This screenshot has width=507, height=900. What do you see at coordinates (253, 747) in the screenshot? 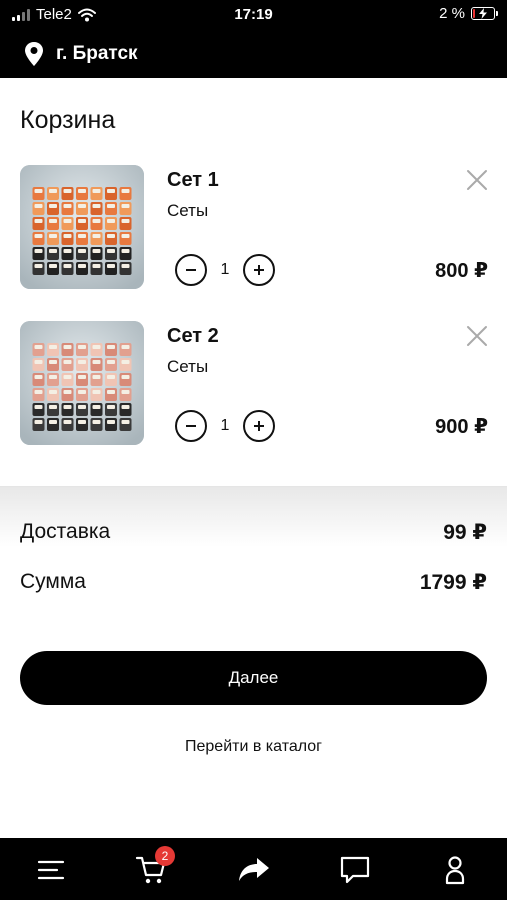
I see `go-to-catalog-link: Перейти в каталог` at bounding box center [253, 747].